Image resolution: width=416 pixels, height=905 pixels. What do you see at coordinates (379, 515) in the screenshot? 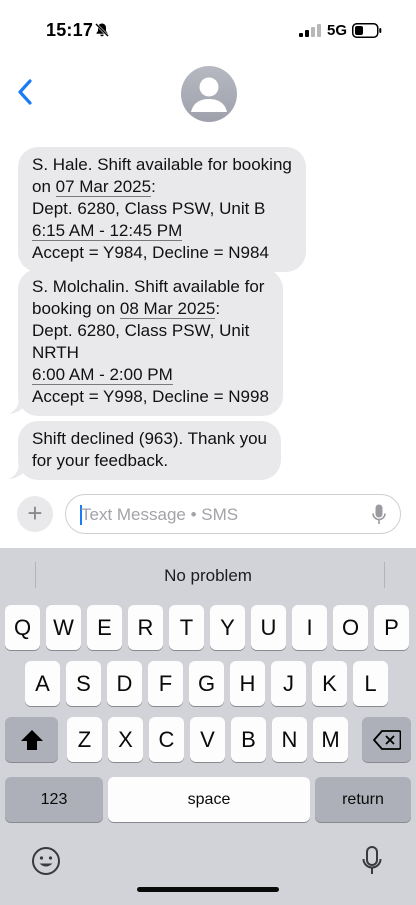
I see `microphone-icon` at bounding box center [379, 515].